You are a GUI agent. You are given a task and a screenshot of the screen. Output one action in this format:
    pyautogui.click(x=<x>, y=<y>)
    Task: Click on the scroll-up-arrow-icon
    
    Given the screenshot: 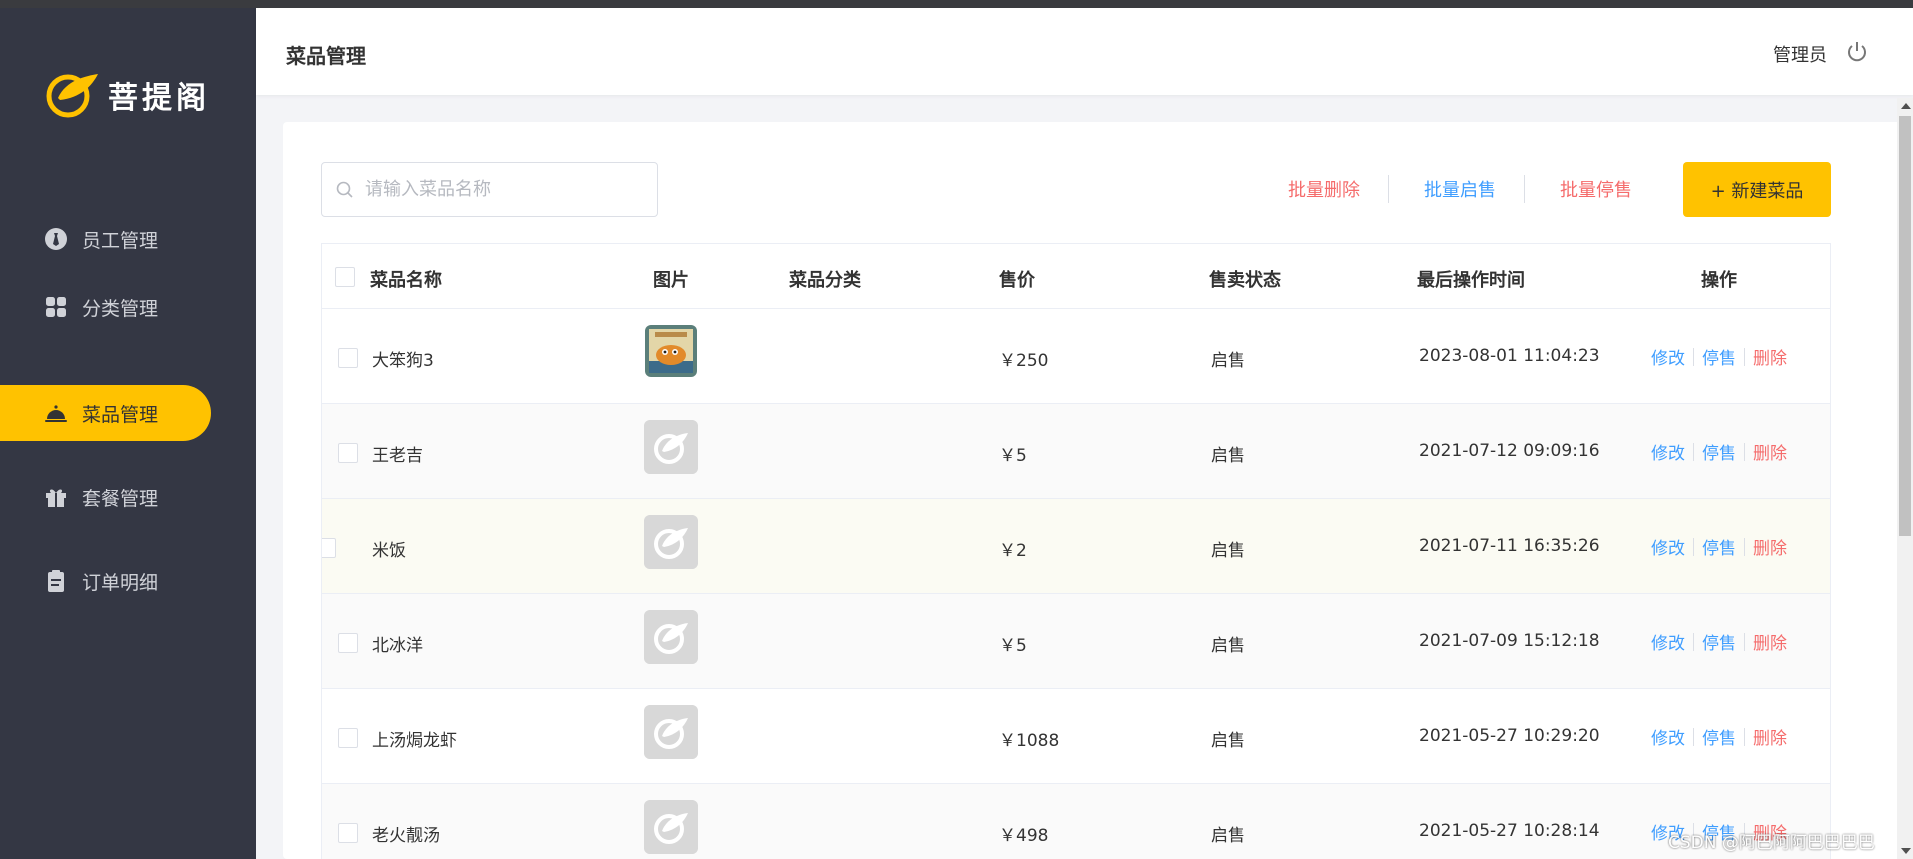 What is the action you would take?
    pyautogui.click(x=1906, y=106)
    